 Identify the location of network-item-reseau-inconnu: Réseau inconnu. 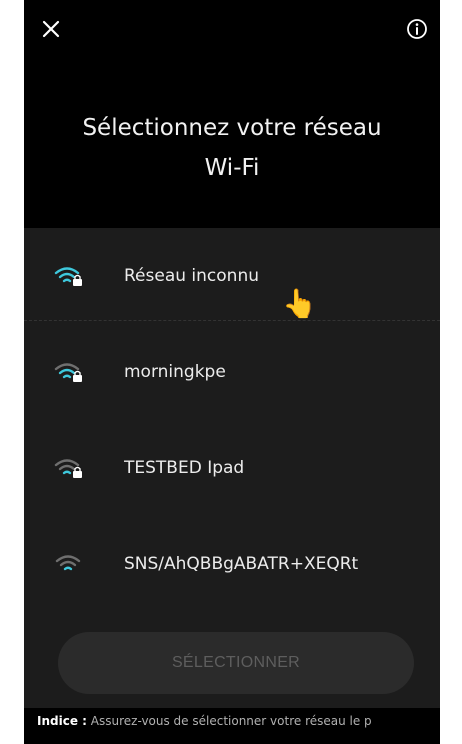
(232, 276).